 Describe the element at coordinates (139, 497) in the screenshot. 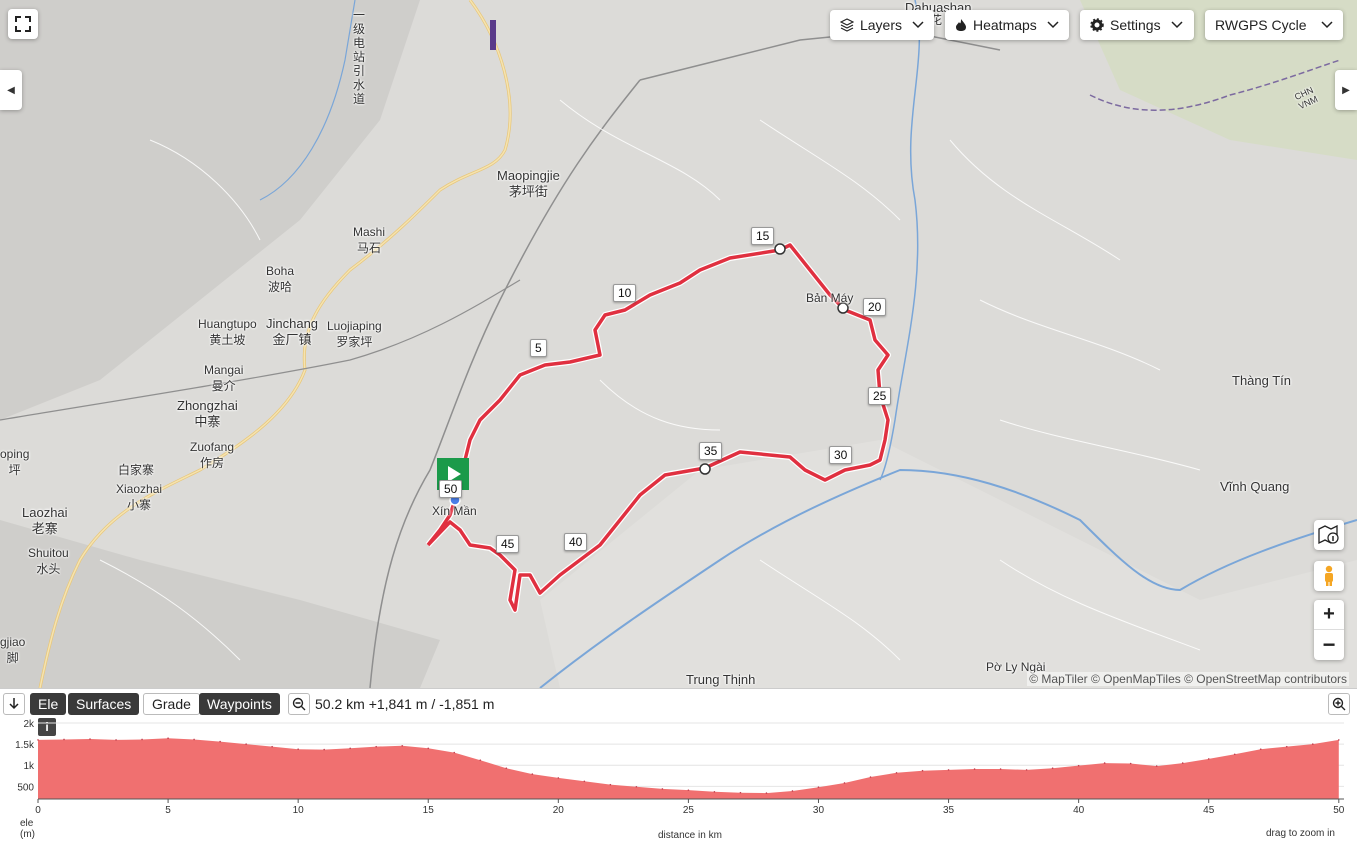

I see `place-label: Xiaozhai 小寨` at that location.